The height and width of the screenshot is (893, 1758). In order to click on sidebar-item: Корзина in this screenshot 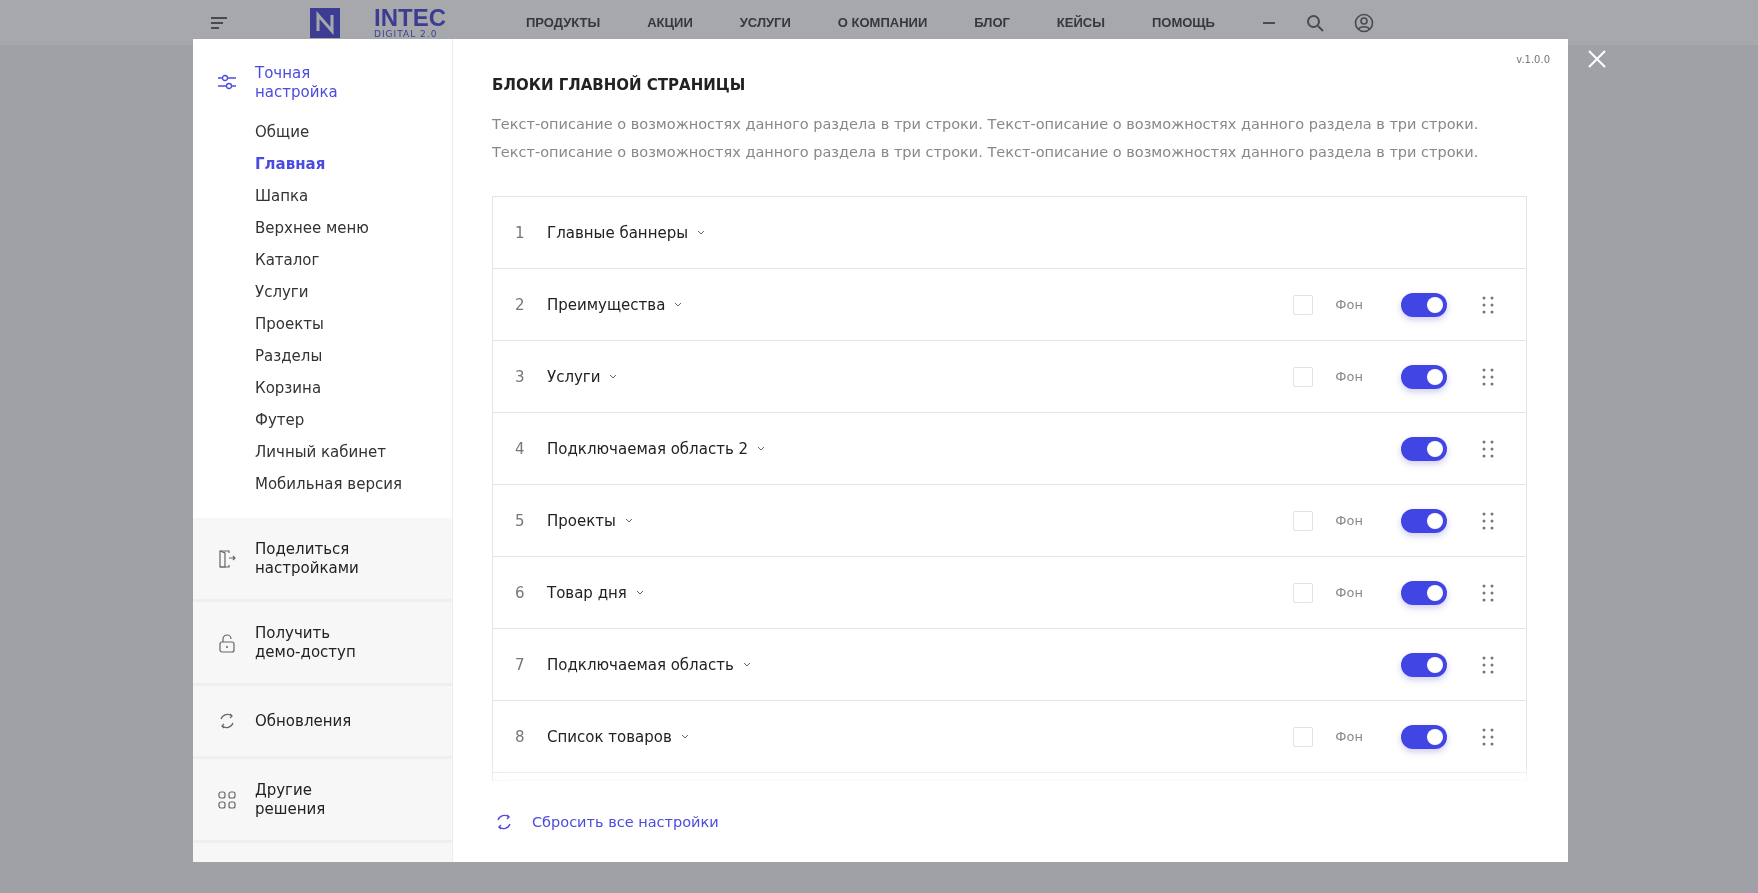, I will do `click(353, 388)`.